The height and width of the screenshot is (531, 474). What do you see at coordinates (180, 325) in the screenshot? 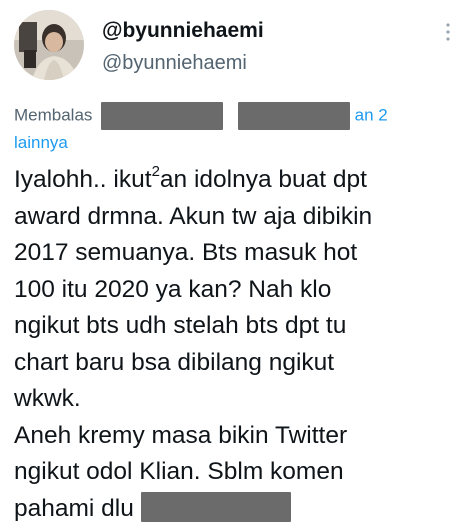
I see `tweet-line: ngikut bts udh stelah bts dpt tu` at bounding box center [180, 325].